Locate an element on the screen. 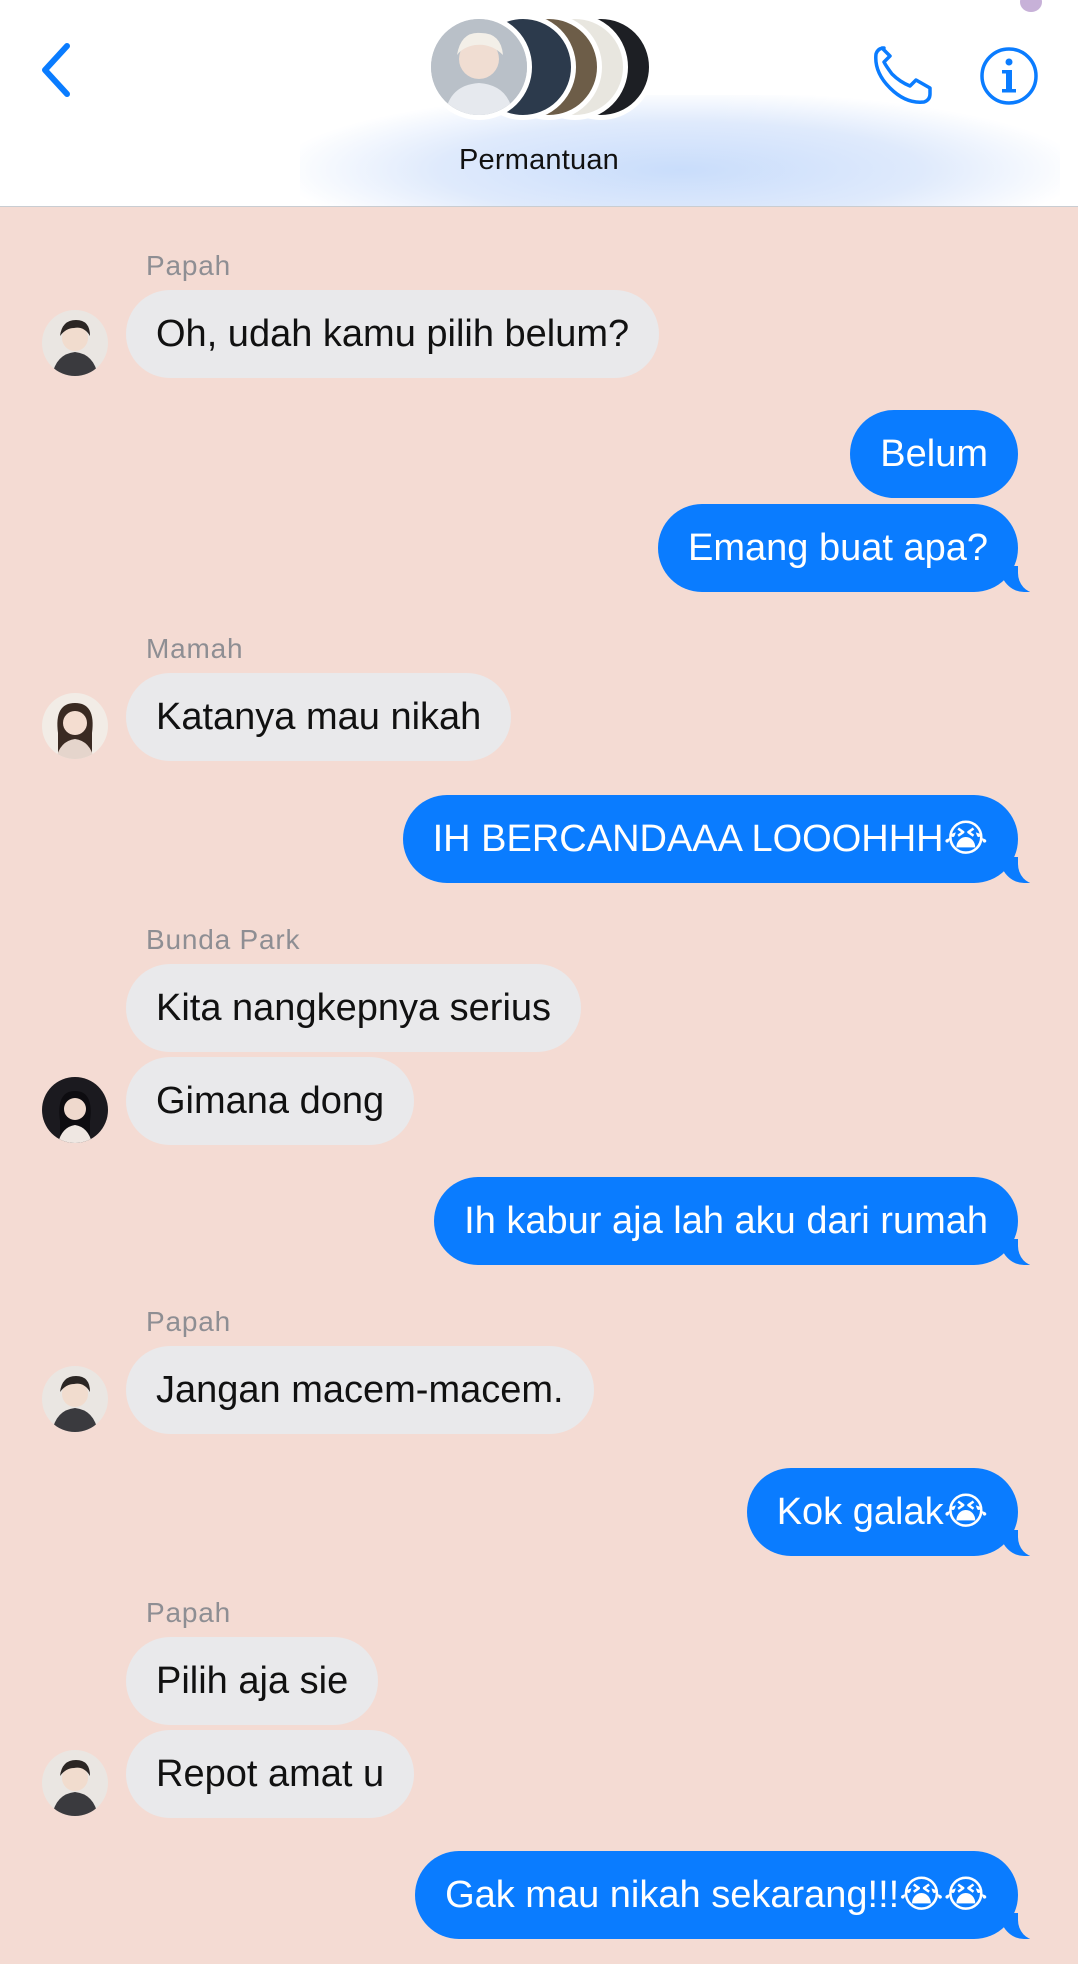  outgoing-message: Emang buat apa? is located at coordinates (853, 548).